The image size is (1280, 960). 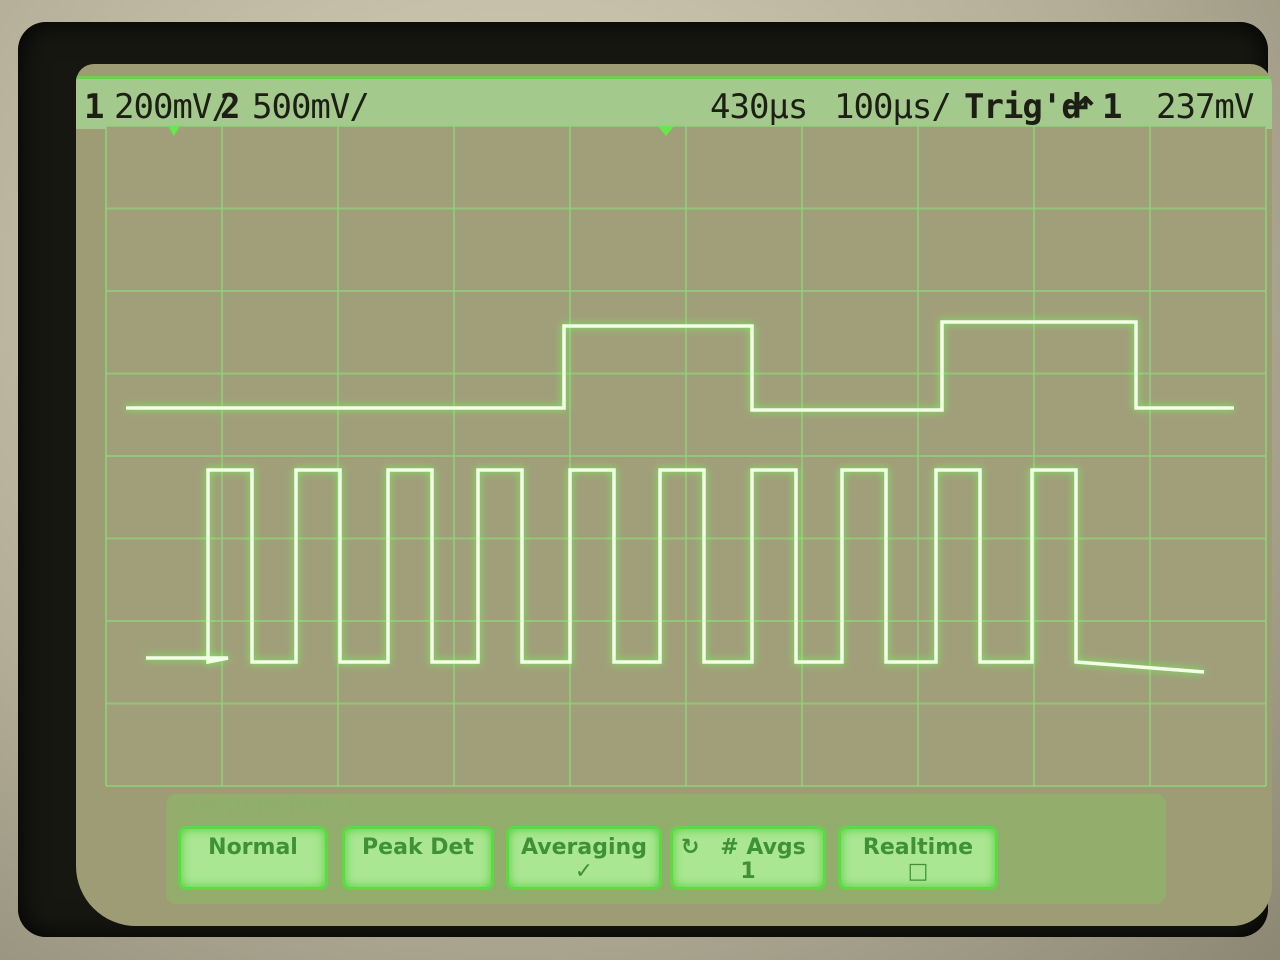 I want to click on softkey-peak-det: Peak Det, so click(x=418, y=858).